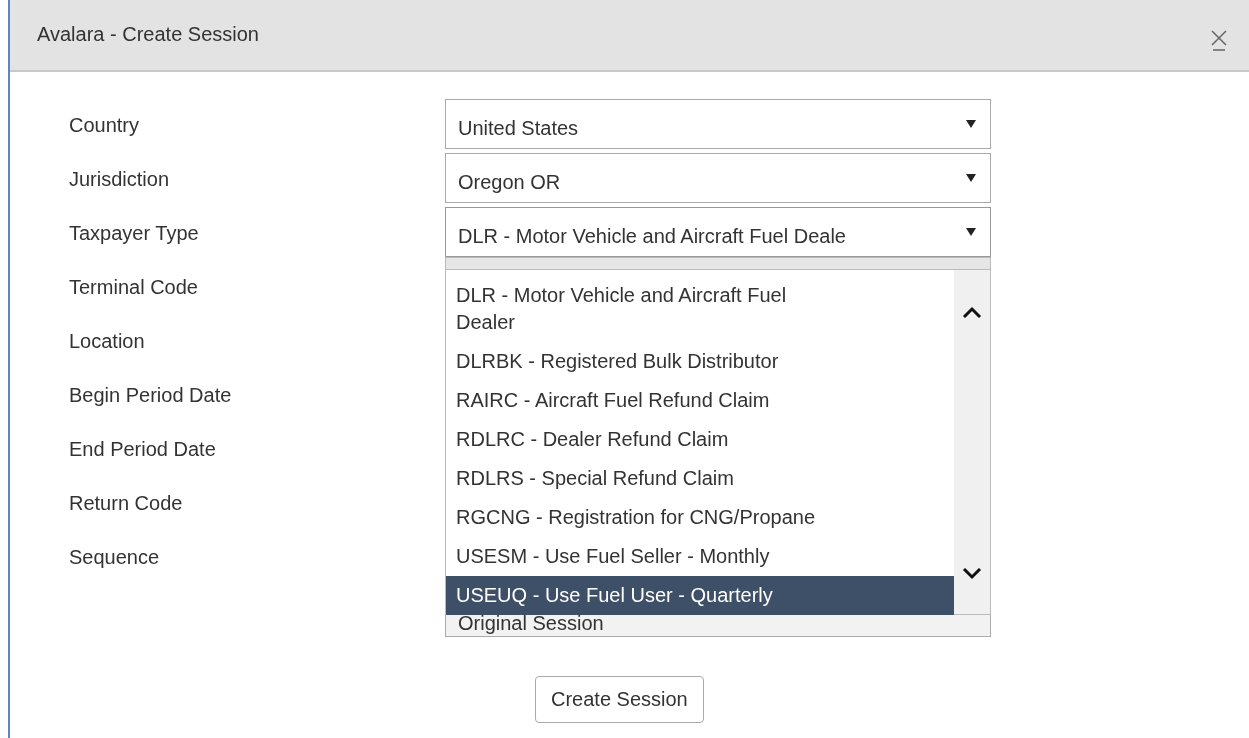  What do you see at coordinates (148, 34) in the screenshot?
I see `window-title: Avalara - Create Session` at bounding box center [148, 34].